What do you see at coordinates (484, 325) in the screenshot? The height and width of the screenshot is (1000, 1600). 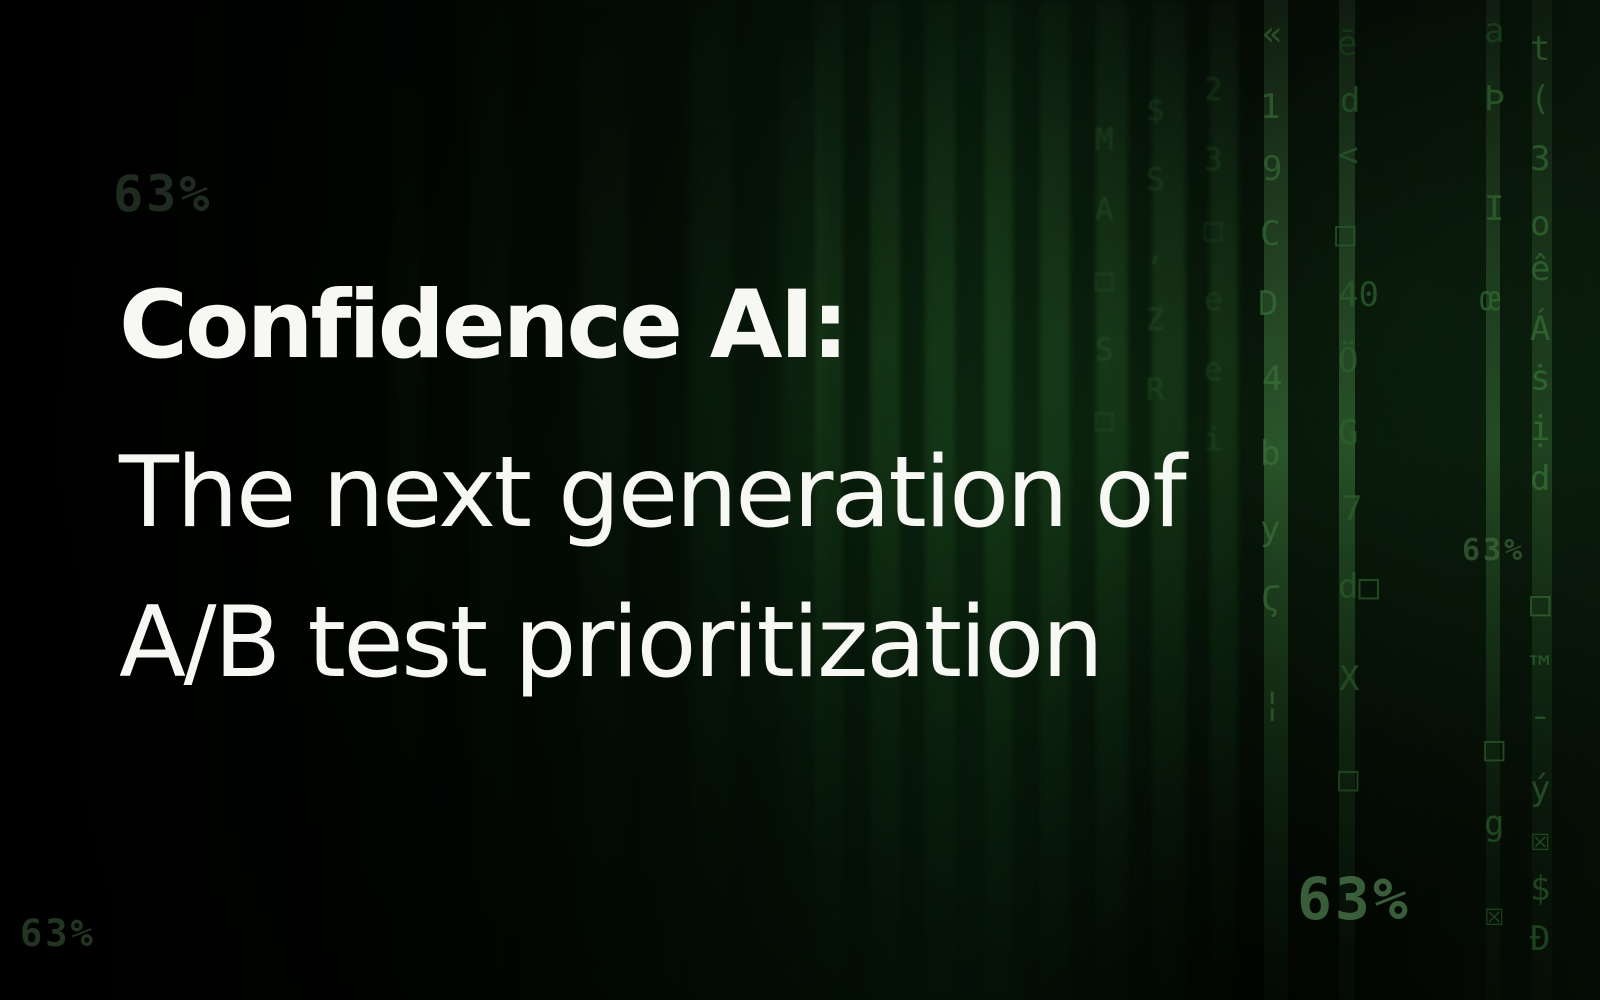 I see `hero-title: Confidence AI:` at bounding box center [484, 325].